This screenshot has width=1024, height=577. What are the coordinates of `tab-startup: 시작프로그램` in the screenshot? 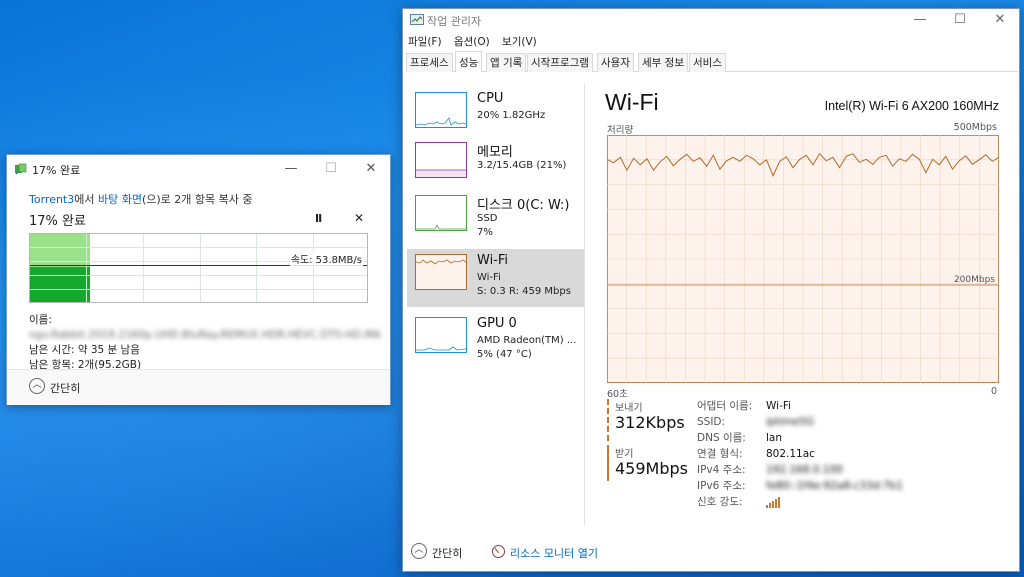 It's located at (560, 62).